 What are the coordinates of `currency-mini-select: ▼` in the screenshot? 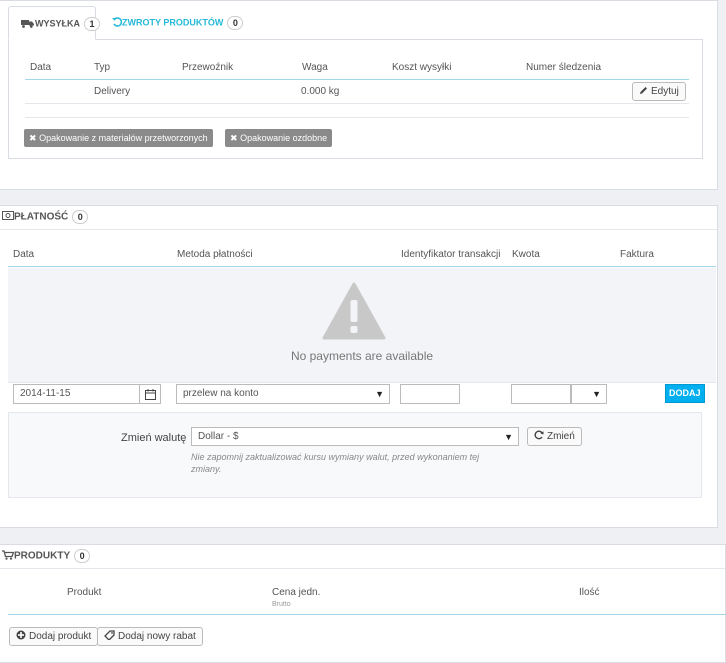 It's located at (589, 394).